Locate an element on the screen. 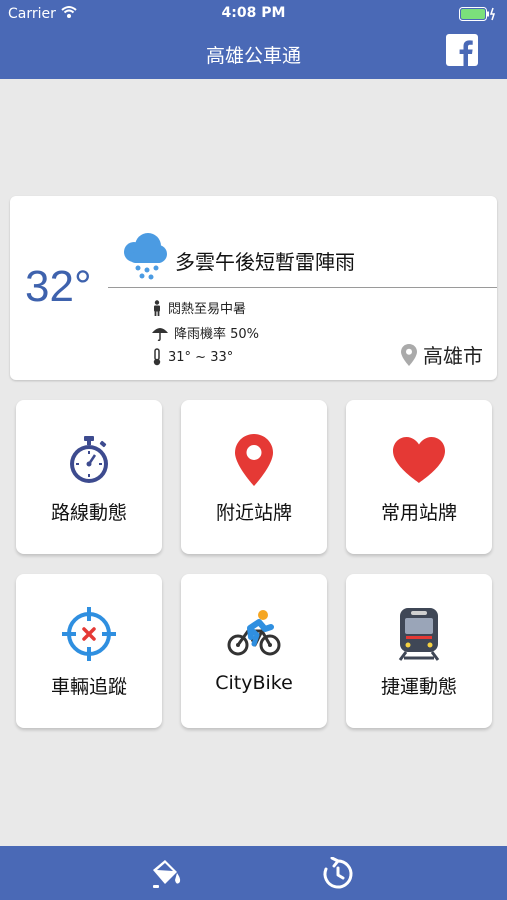 The height and width of the screenshot is (900, 507). umbrella-icon is located at coordinates (160, 334).